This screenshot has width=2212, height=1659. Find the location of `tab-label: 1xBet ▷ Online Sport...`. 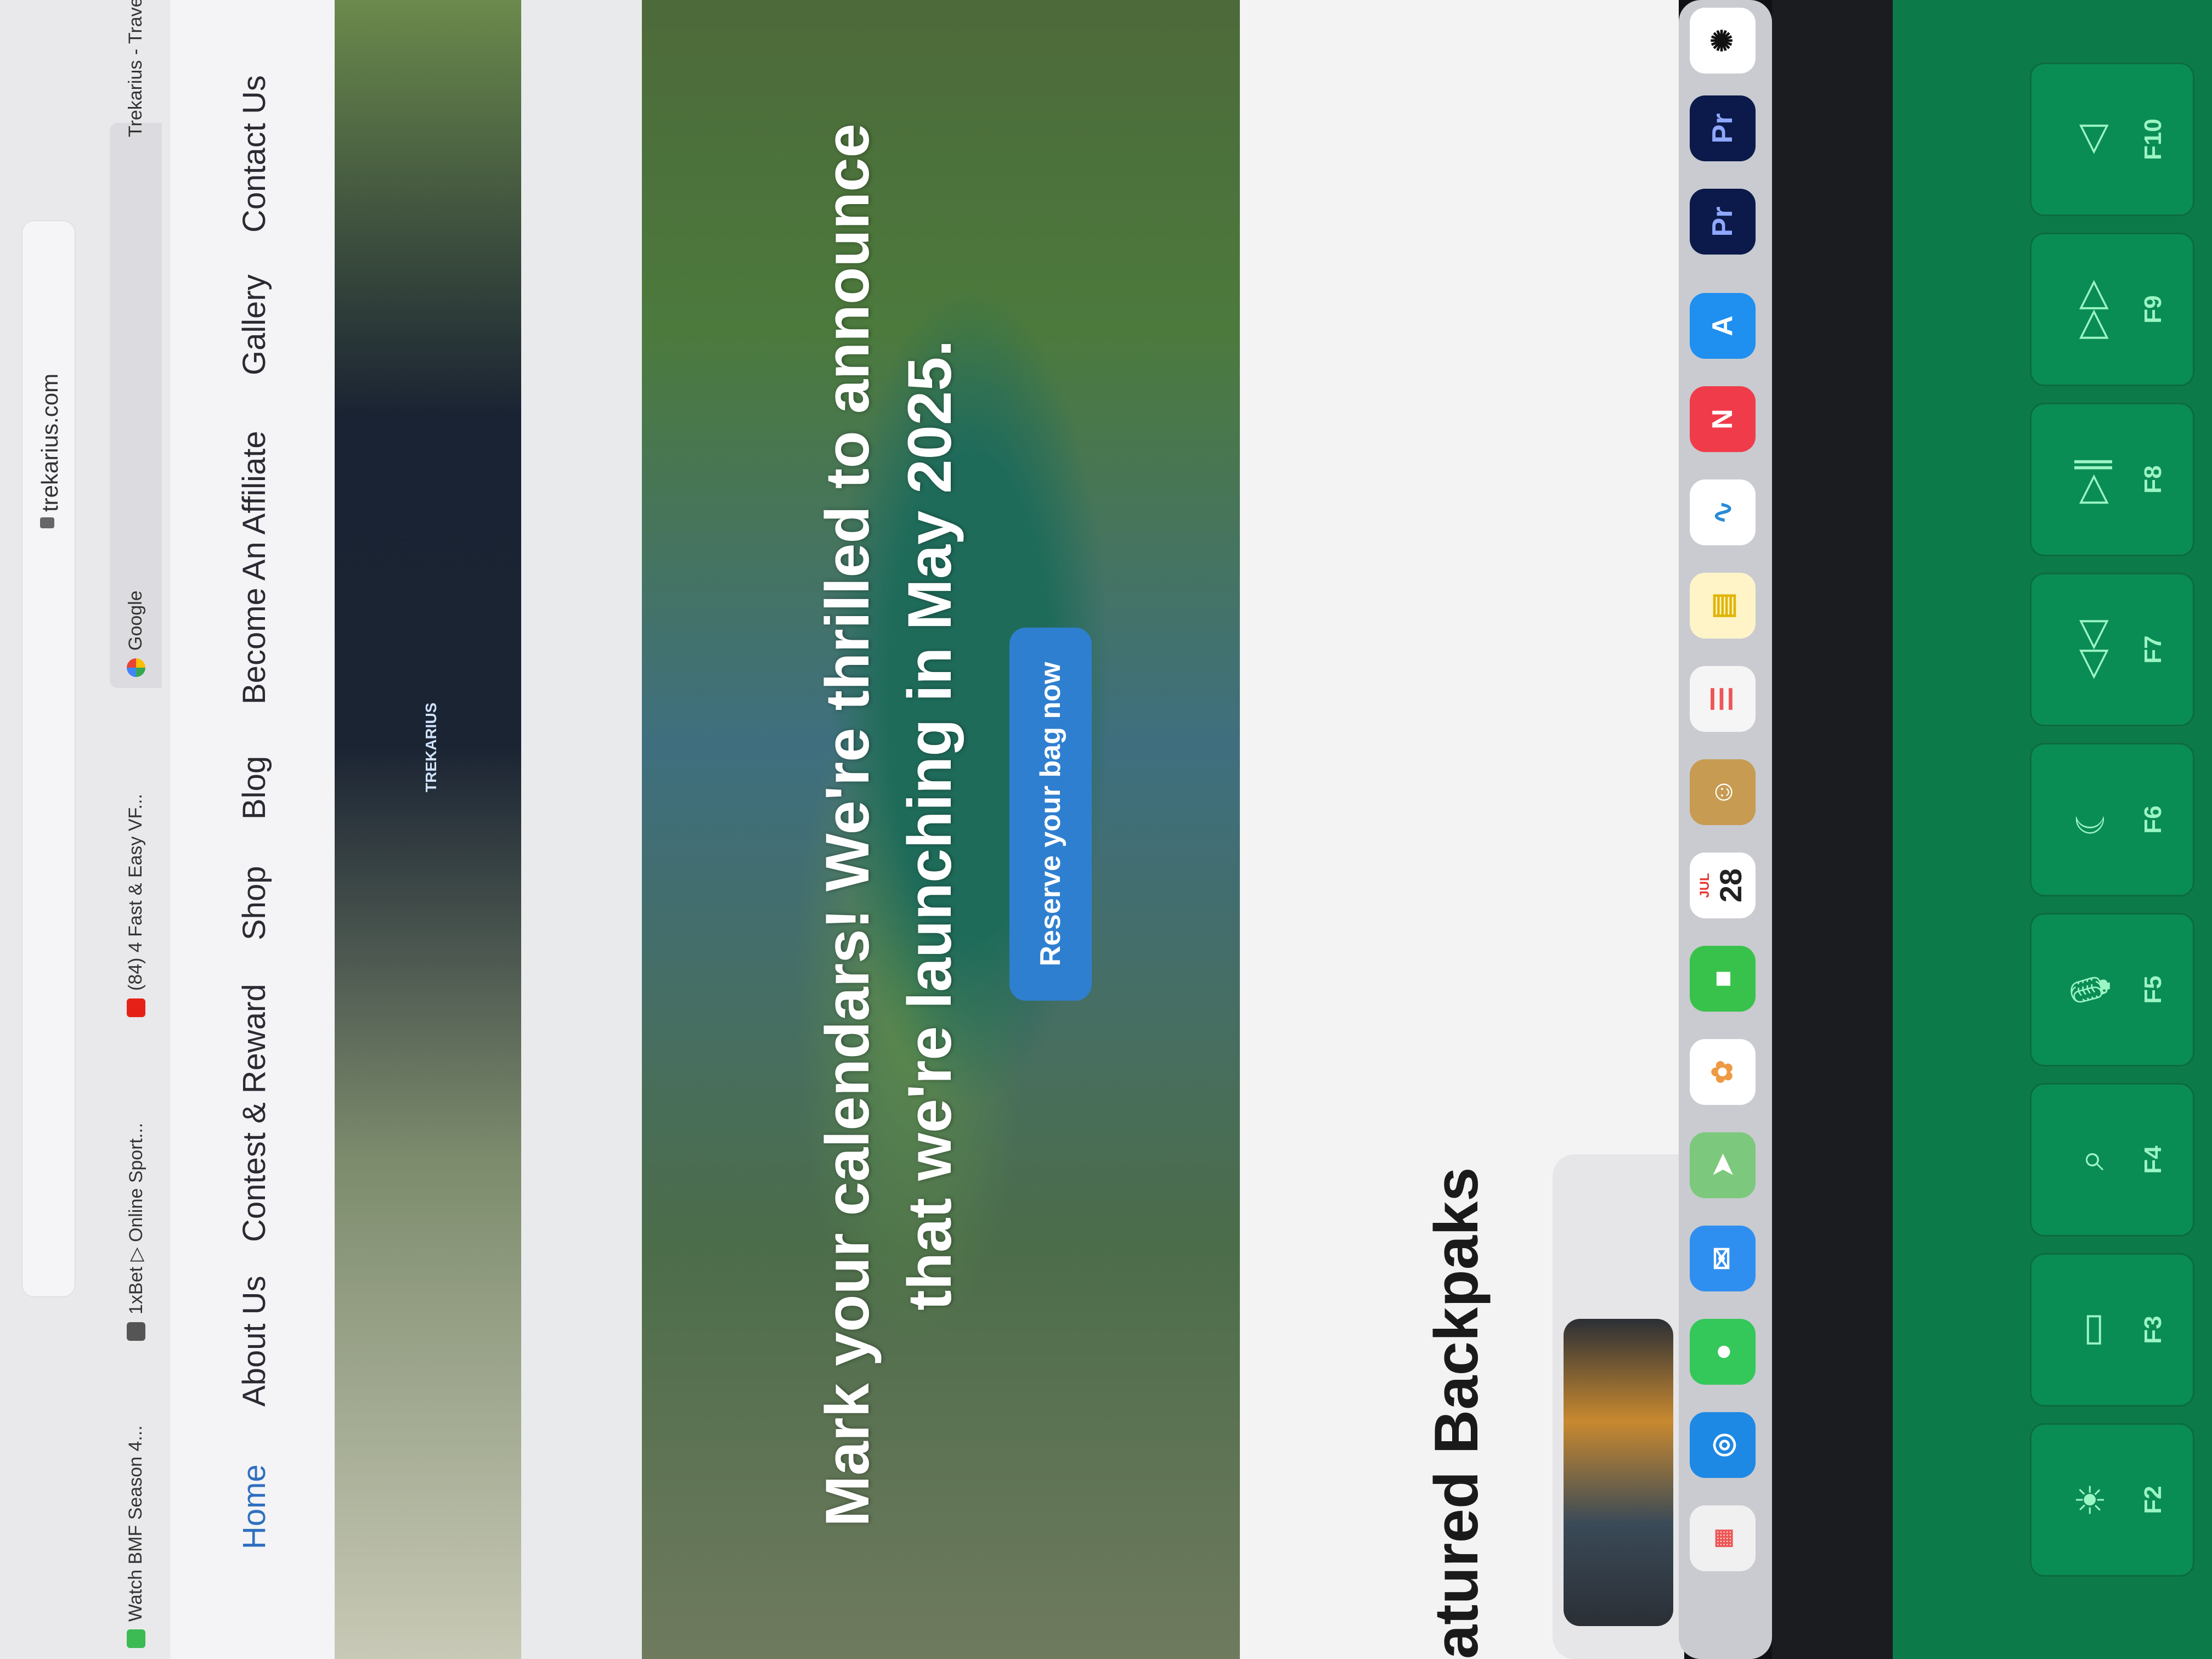

tab-label: 1xBet ▷ Online Sport... is located at coordinates (135, 1218).